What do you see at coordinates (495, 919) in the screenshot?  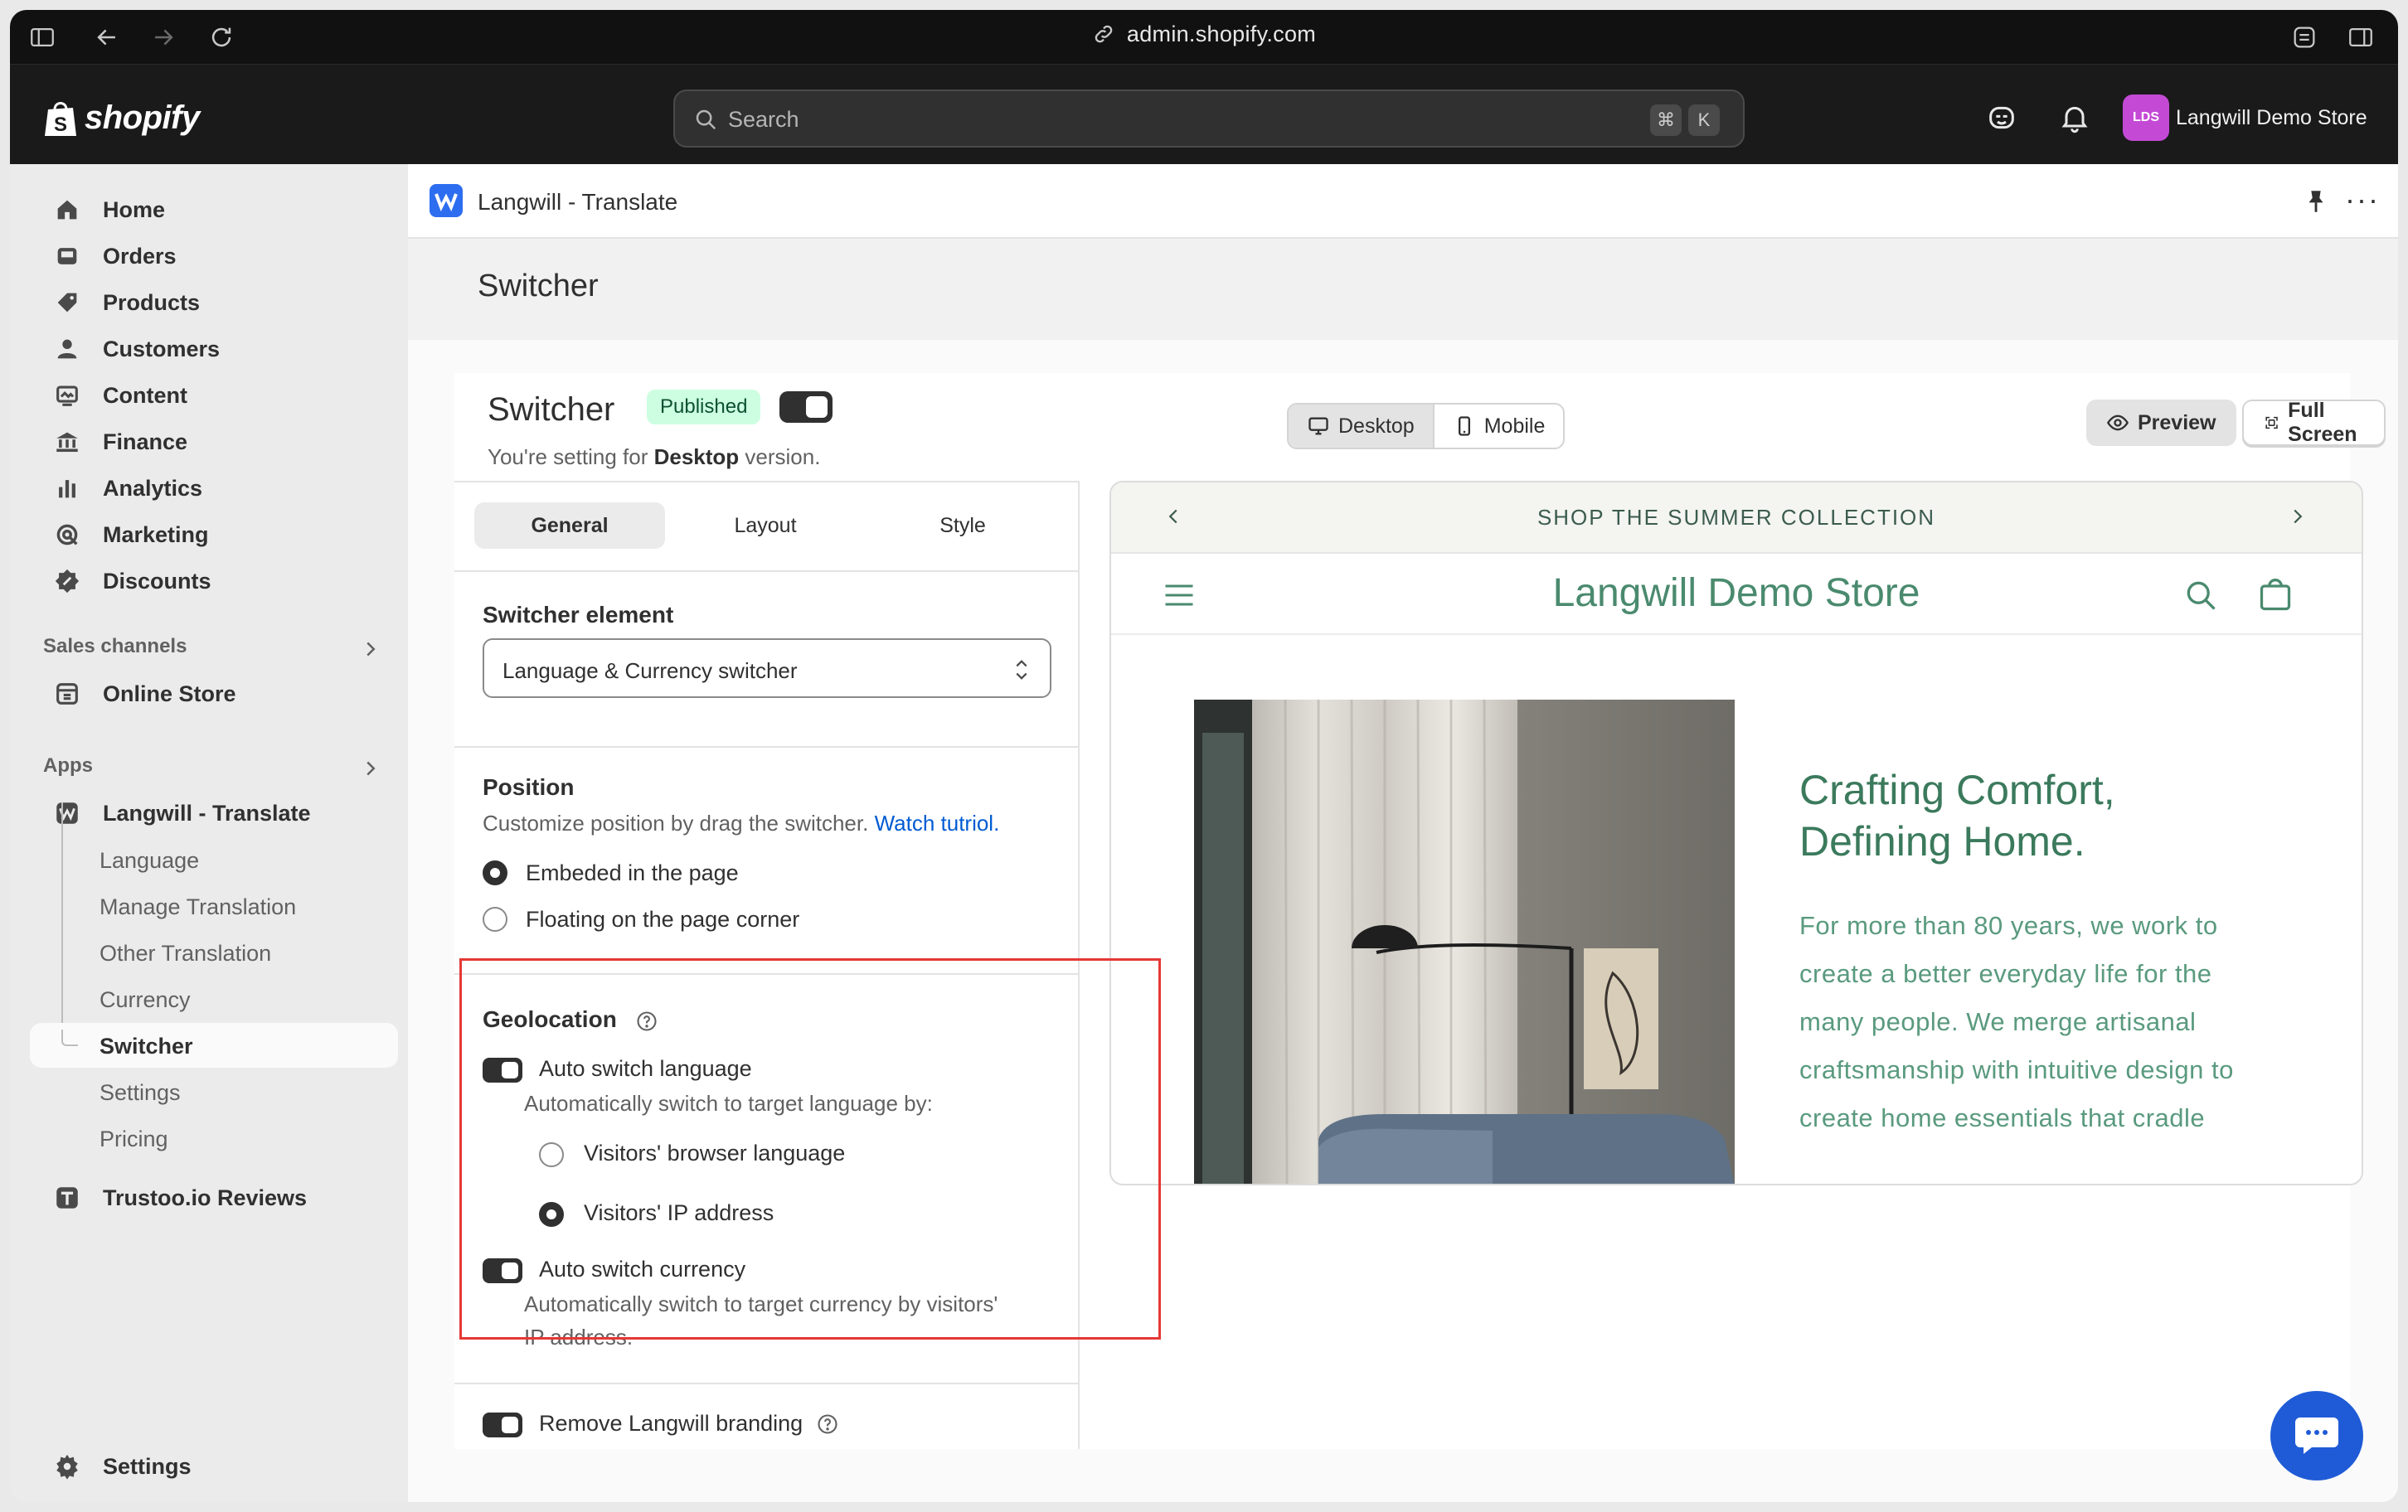 I see `radio-floating` at bounding box center [495, 919].